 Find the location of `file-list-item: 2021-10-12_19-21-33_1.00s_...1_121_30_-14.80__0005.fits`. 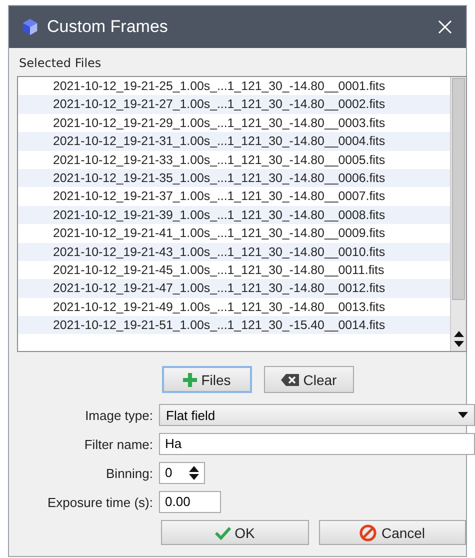

file-list-item: 2021-10-12_19-21-33_1.00s_...1_121_30_-14.80__0005.fits is located at coordinates (234, 159).